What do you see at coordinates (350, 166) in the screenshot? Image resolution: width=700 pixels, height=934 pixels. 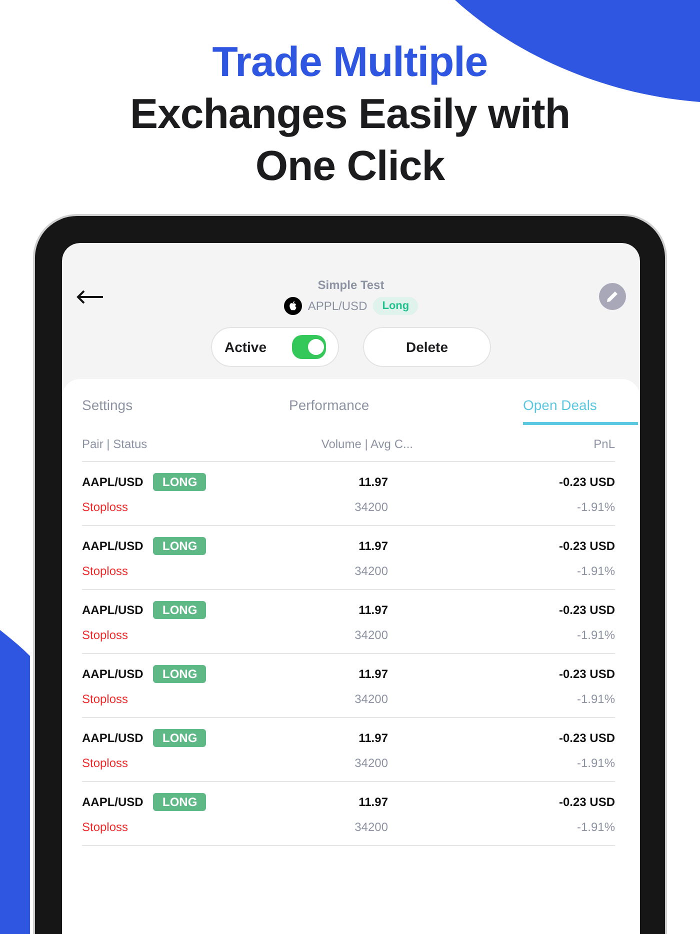 I see `headline-text: One Click` at bounding box center [350, 166].